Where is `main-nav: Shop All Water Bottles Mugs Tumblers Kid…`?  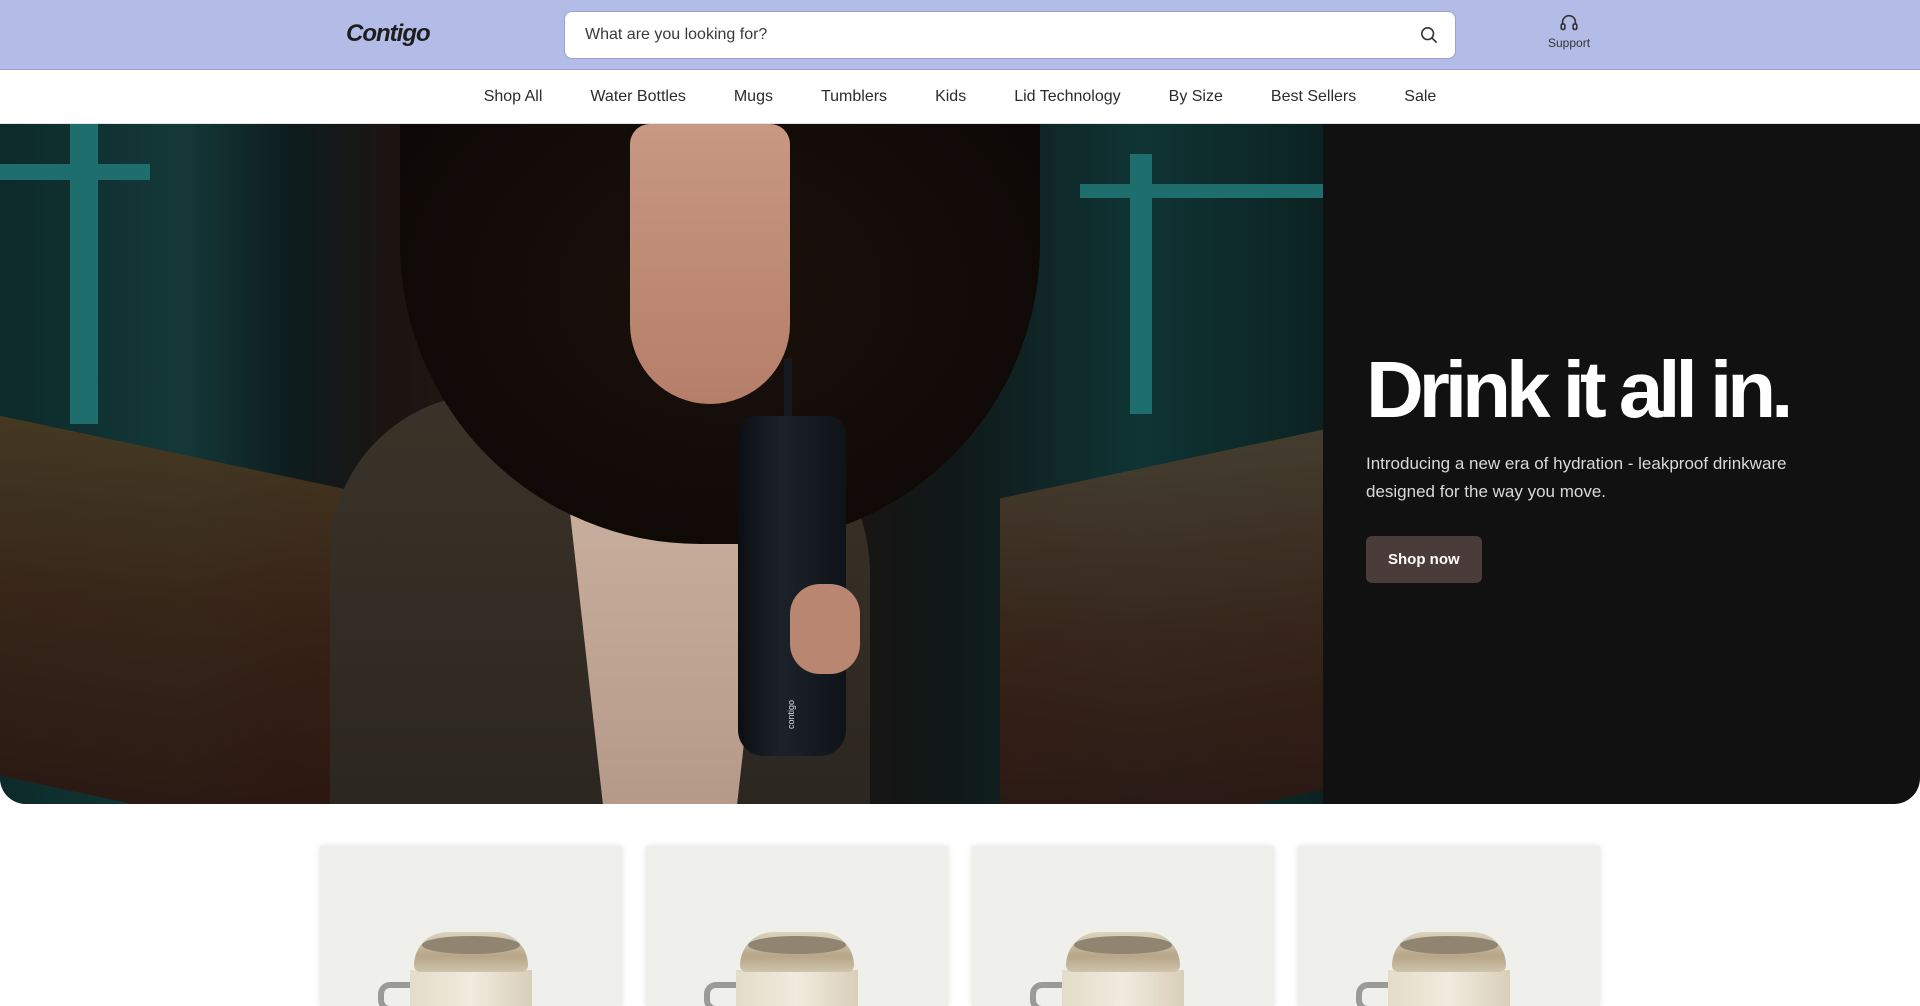
main-nav: Shop All Water Bottles Mugs Tumblers Kid… is located at coordinates (960, 97).